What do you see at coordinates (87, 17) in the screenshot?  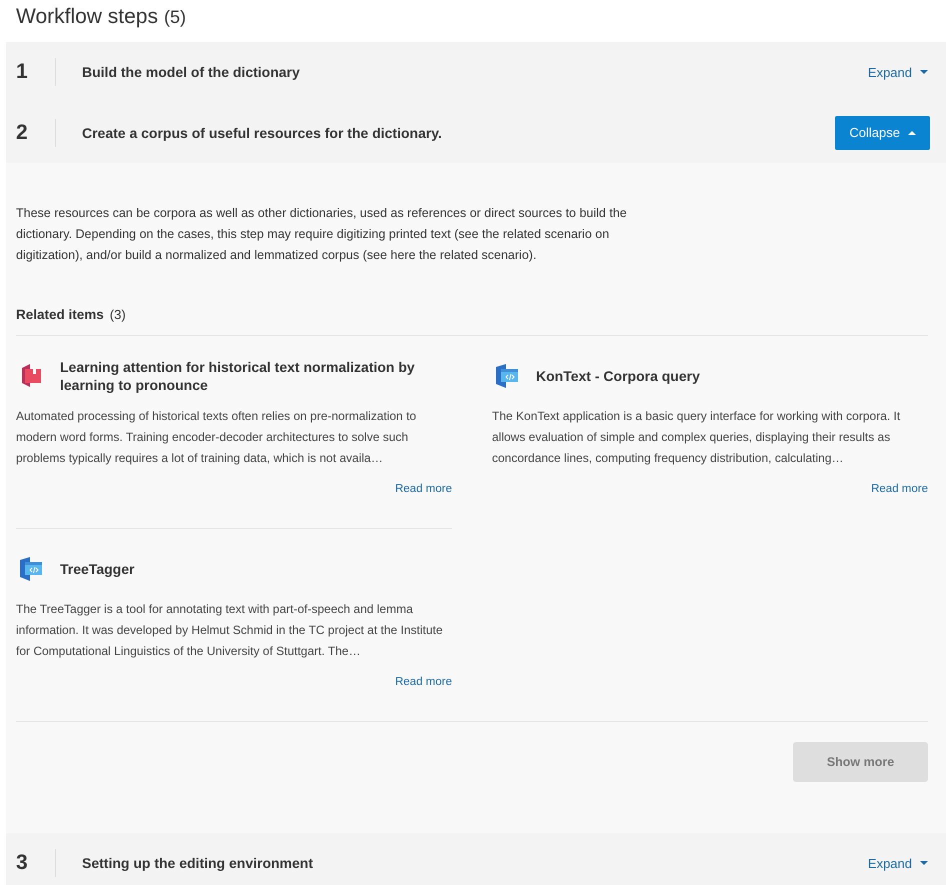 I see `page-title: Workflow steps` at bounding box center [87, 17].